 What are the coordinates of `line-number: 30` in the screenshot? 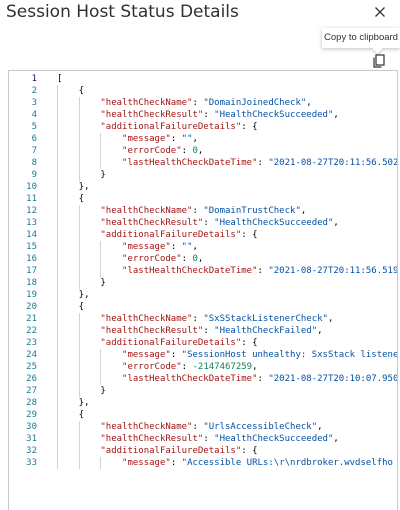 It's located at (31, 427).